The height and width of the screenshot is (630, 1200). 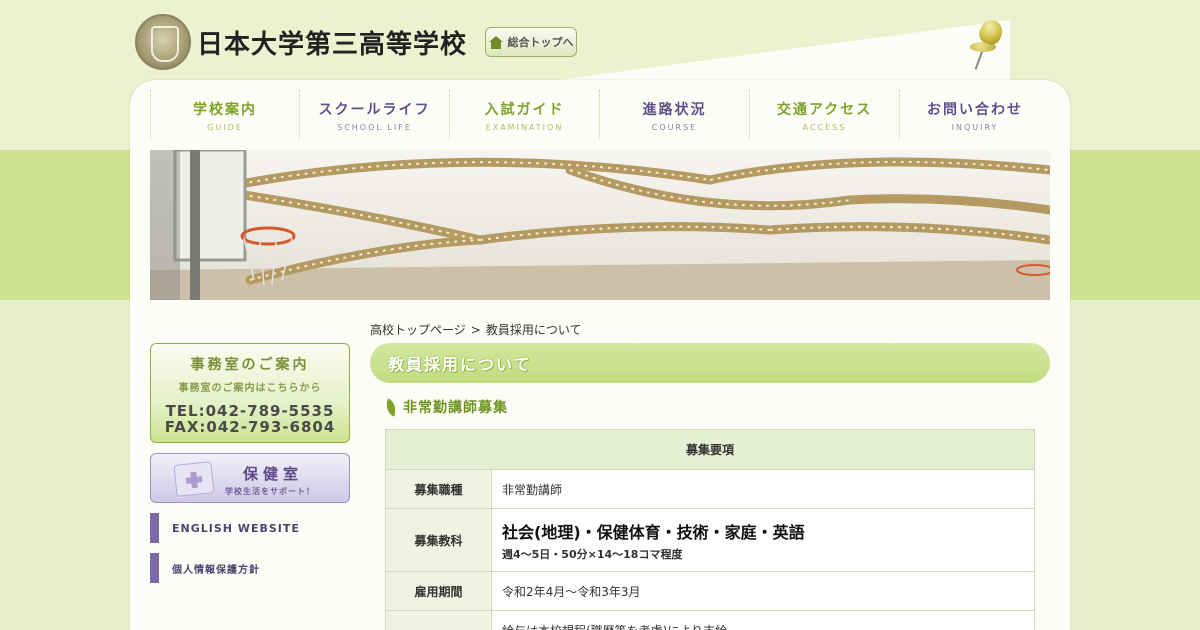 I want to click on health-room-banner: 保健室 学校生活をサポート！, so click(x=250, y=478).